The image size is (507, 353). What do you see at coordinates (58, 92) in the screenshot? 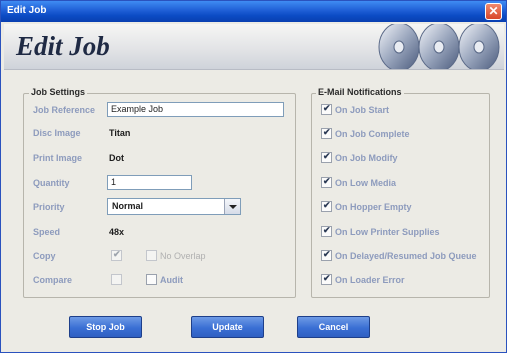
I see `job-settings-title: Job Settings` at bounding box center [58, 92].